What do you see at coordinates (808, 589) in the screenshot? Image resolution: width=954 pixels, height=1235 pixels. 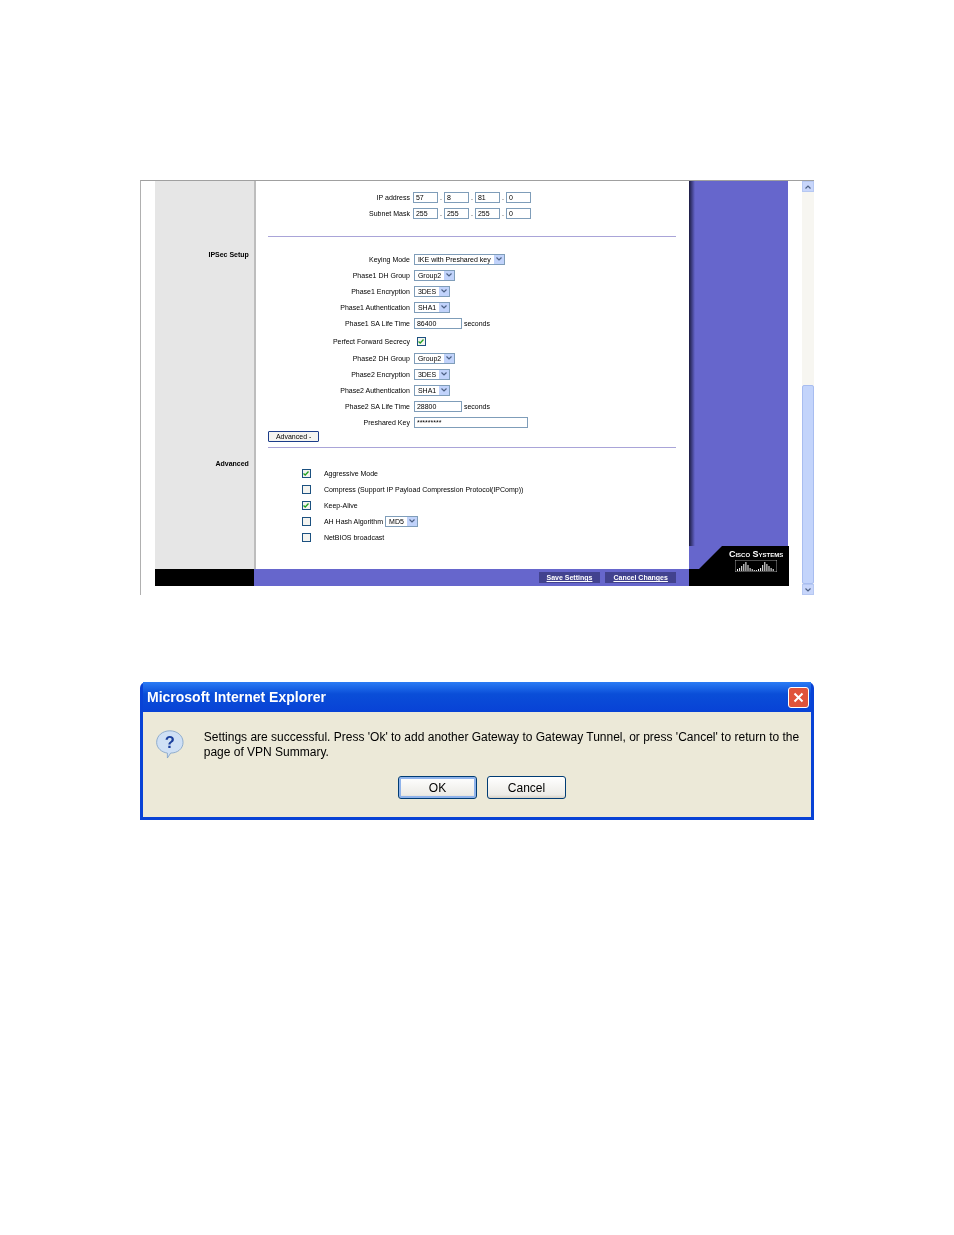 I see `scroll-down-icon` at bounding box center [808, 589].